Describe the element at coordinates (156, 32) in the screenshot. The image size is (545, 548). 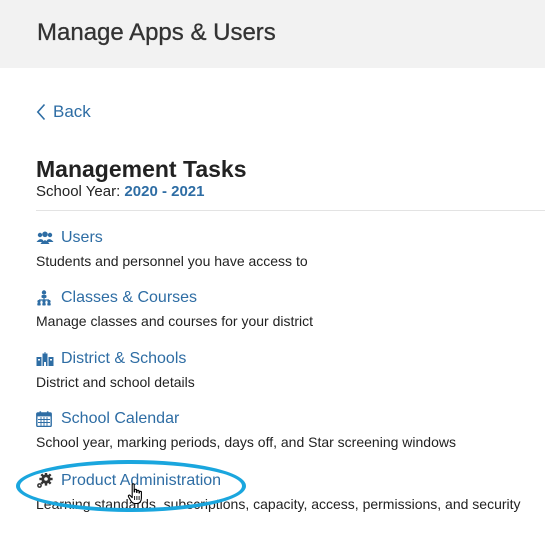
I see `page-title: Manage Apps & Users` at that location.